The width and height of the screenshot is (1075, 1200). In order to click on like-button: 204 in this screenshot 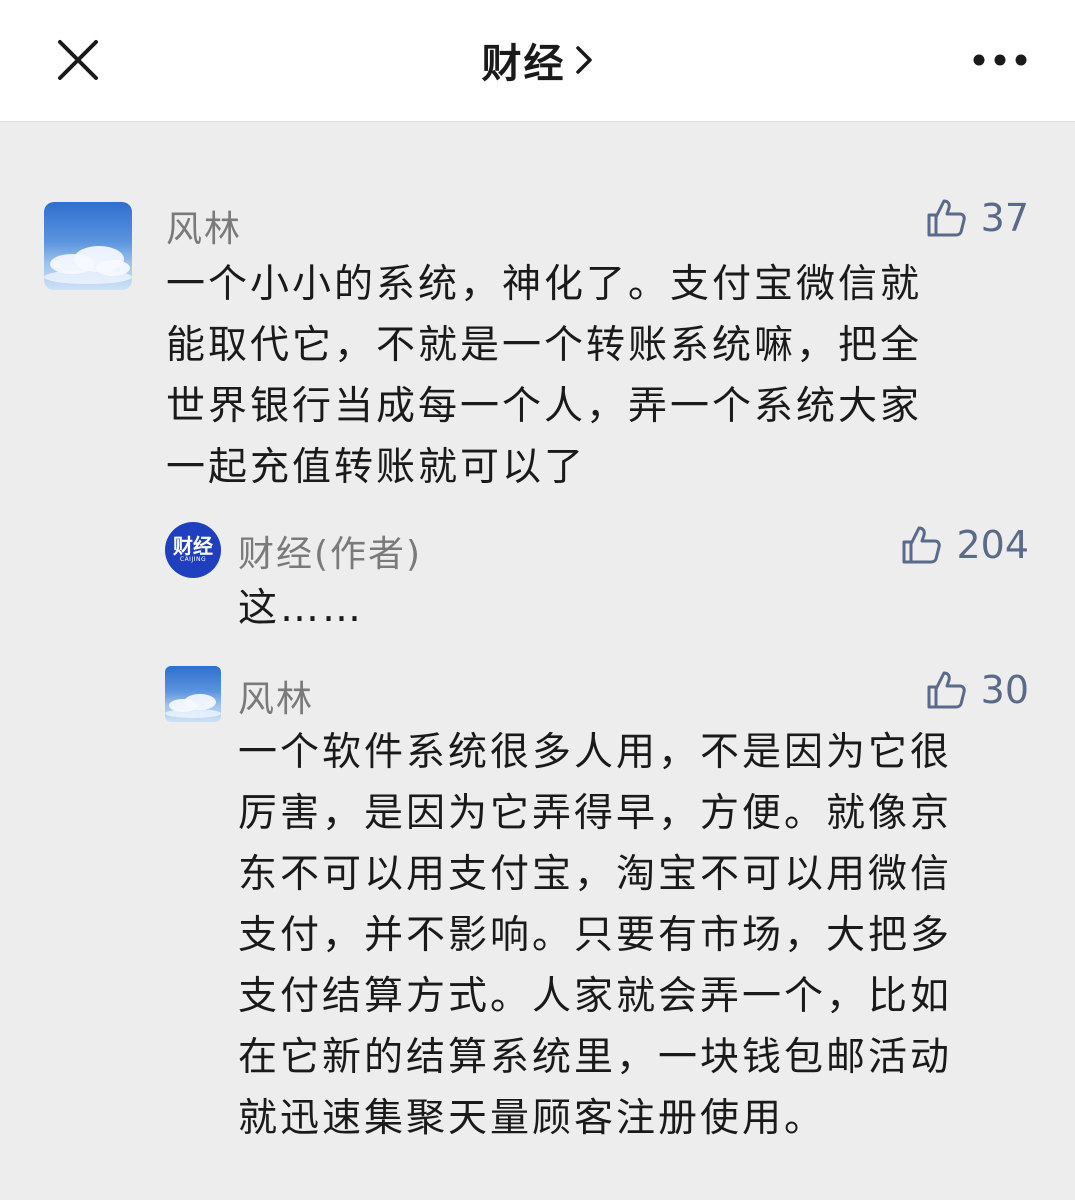, I will do `click(964, 545)`.